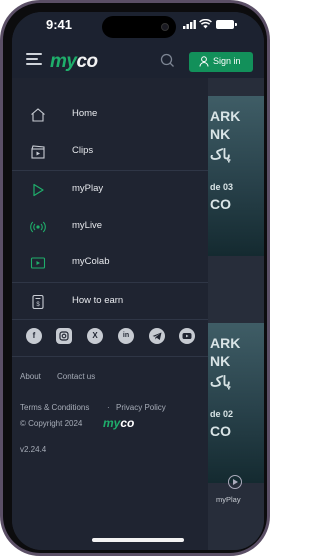  I want to click on tab-myplay: myPlay, so click(236, 492).